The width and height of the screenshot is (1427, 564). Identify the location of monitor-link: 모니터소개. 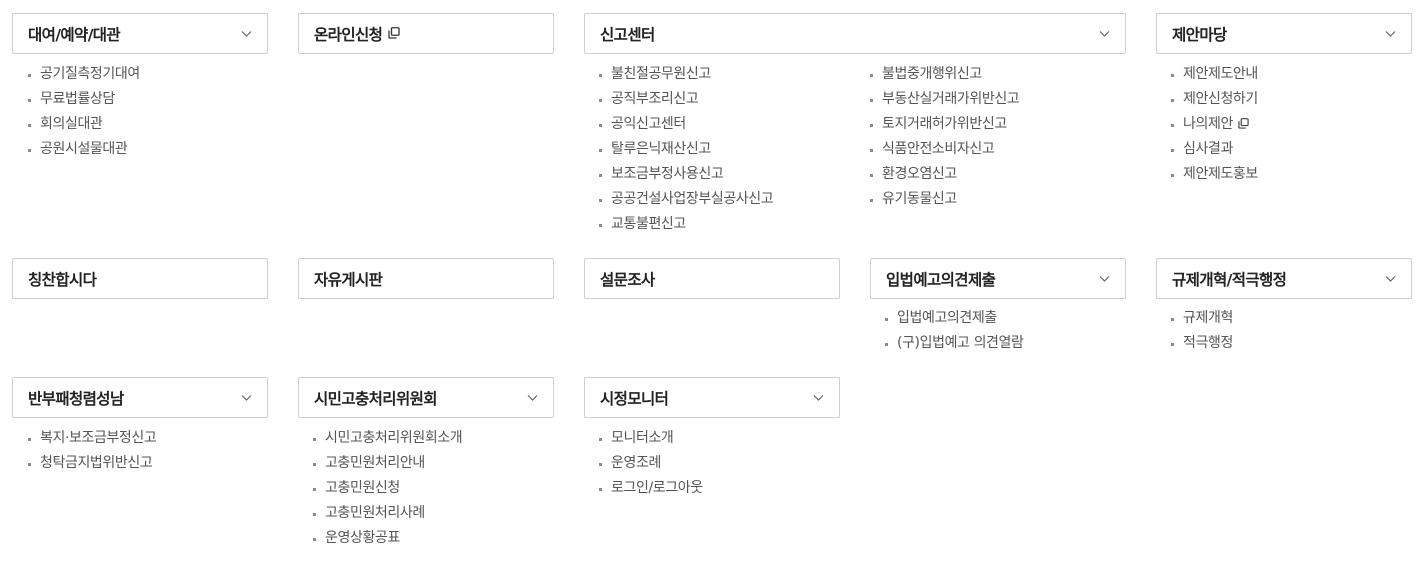
(651, 440).